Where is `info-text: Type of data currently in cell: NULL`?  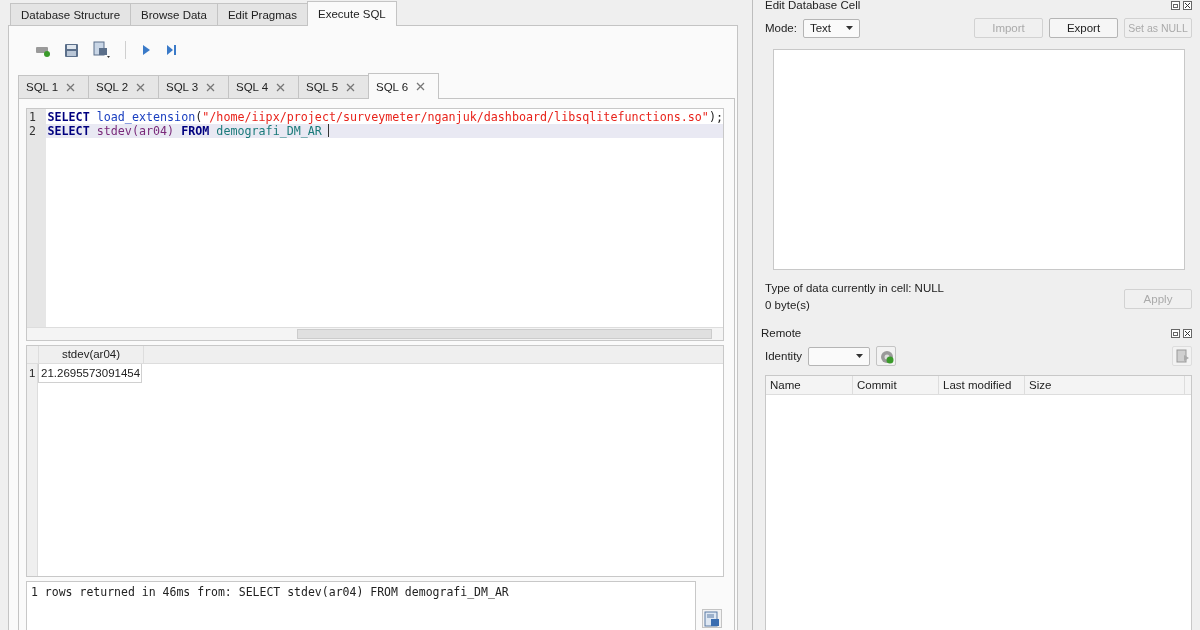
info-text: Type of data currently in cell: NULL is located at coordinates (855, 288).